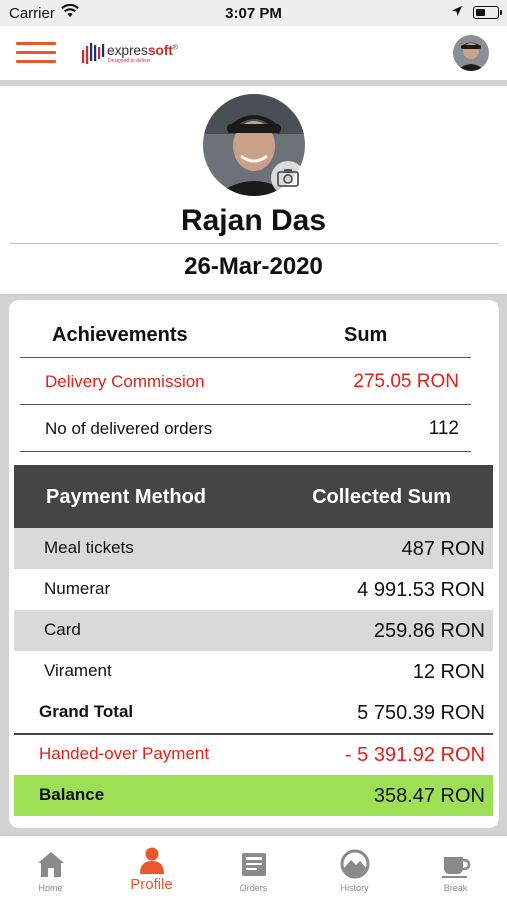 The width and height of the screenshot is (507, 900). I want to click on tab-orders: Orders, so click(253, 868).